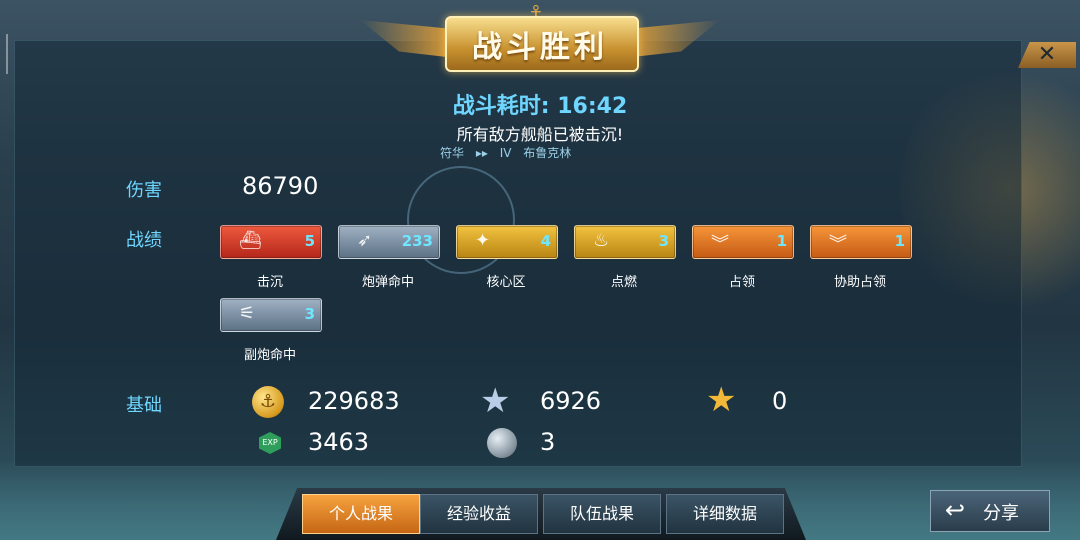 This screenshot has width=1080, height=540. What do you see at coordinates (481, 153) in the screenshot?
I see `ship-class-icon: ▸▸` at bounding box center [481, 153].